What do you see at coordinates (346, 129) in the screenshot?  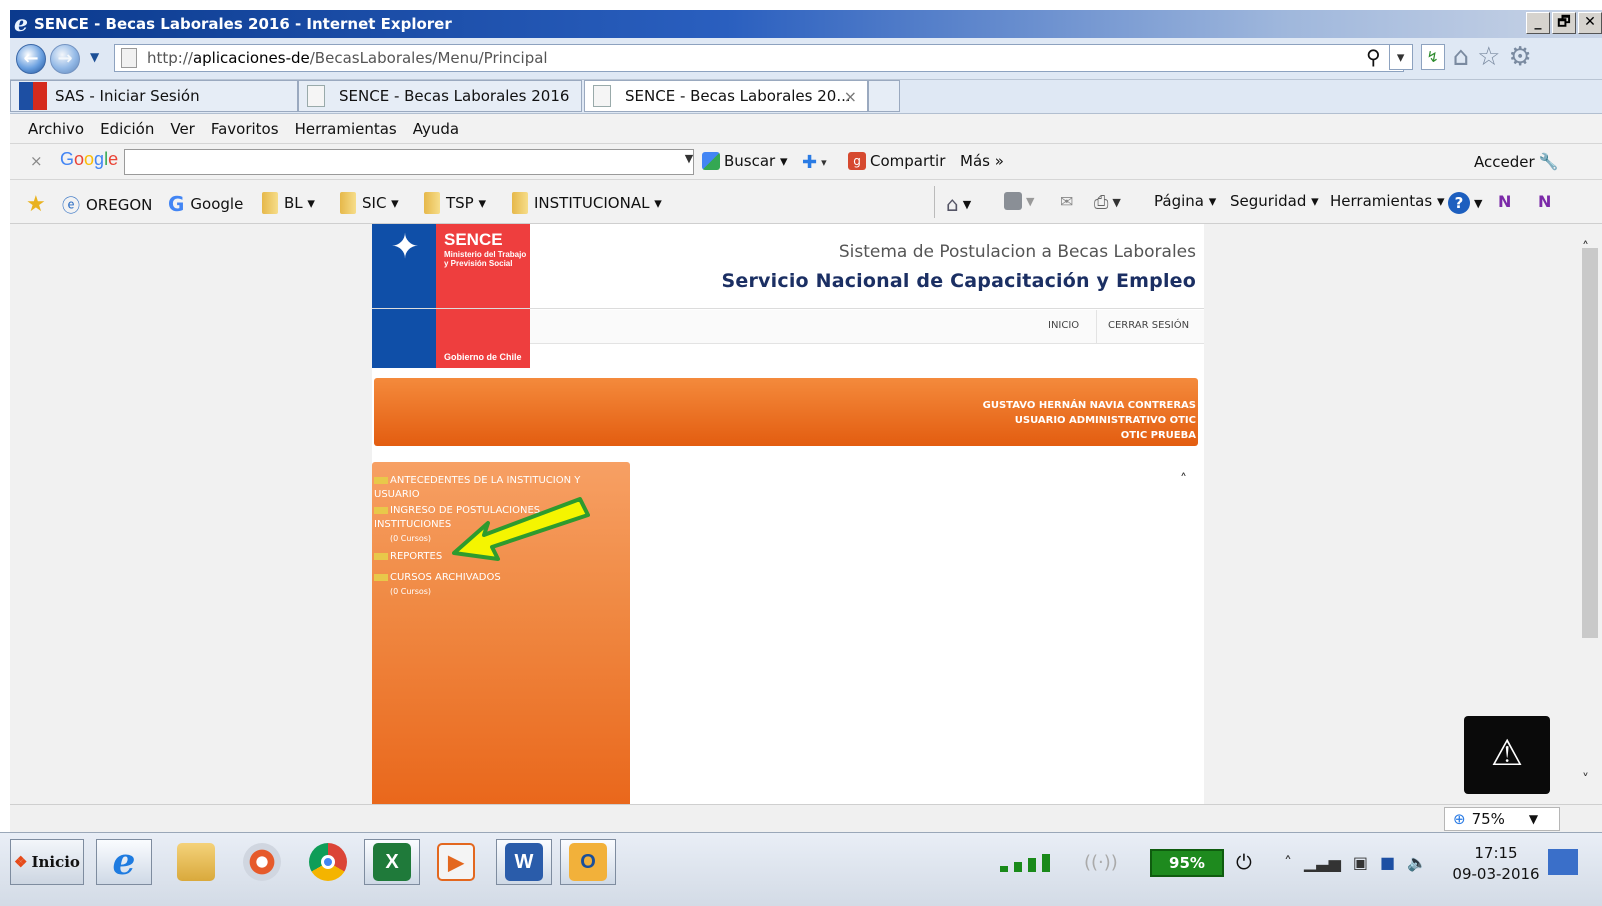 I see `menu-herramientas: Herramientas` at bounding box center [346, 129].